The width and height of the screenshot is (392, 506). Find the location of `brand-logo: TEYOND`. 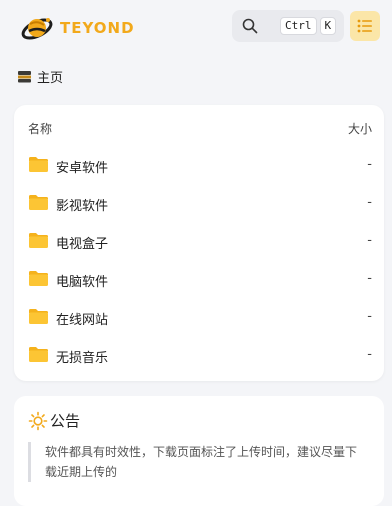

brand-logo: TEYOND is located at coordinates (77, 28).